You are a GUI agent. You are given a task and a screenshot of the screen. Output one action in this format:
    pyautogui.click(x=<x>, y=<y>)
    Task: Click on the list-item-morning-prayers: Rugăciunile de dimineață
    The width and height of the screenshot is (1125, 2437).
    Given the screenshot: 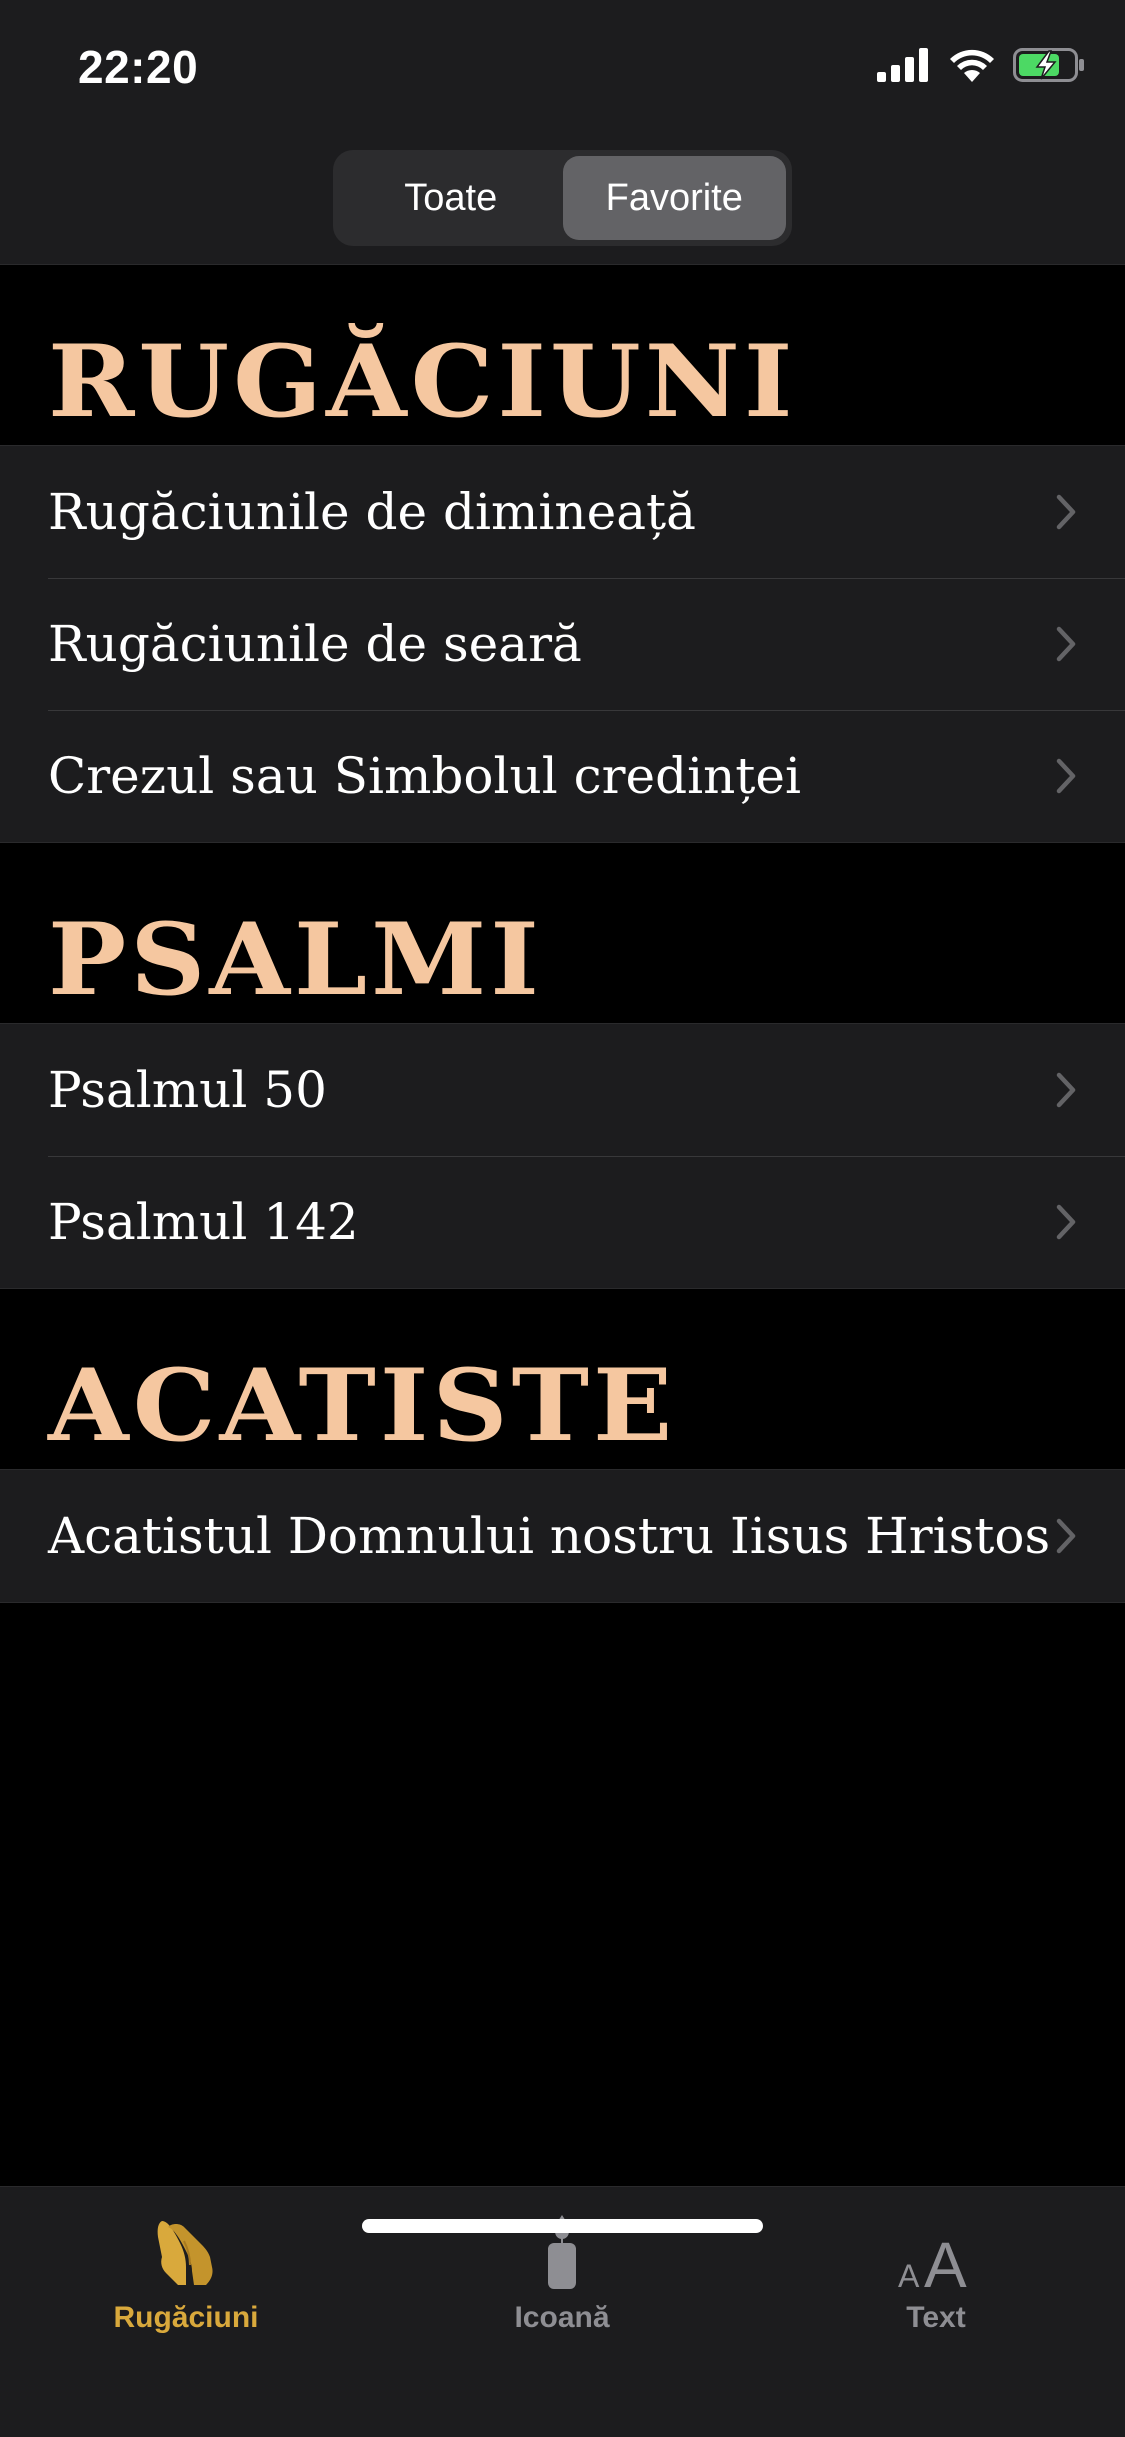 What is the action you would take?
    pyautogui.click(x=562, y=512)
    